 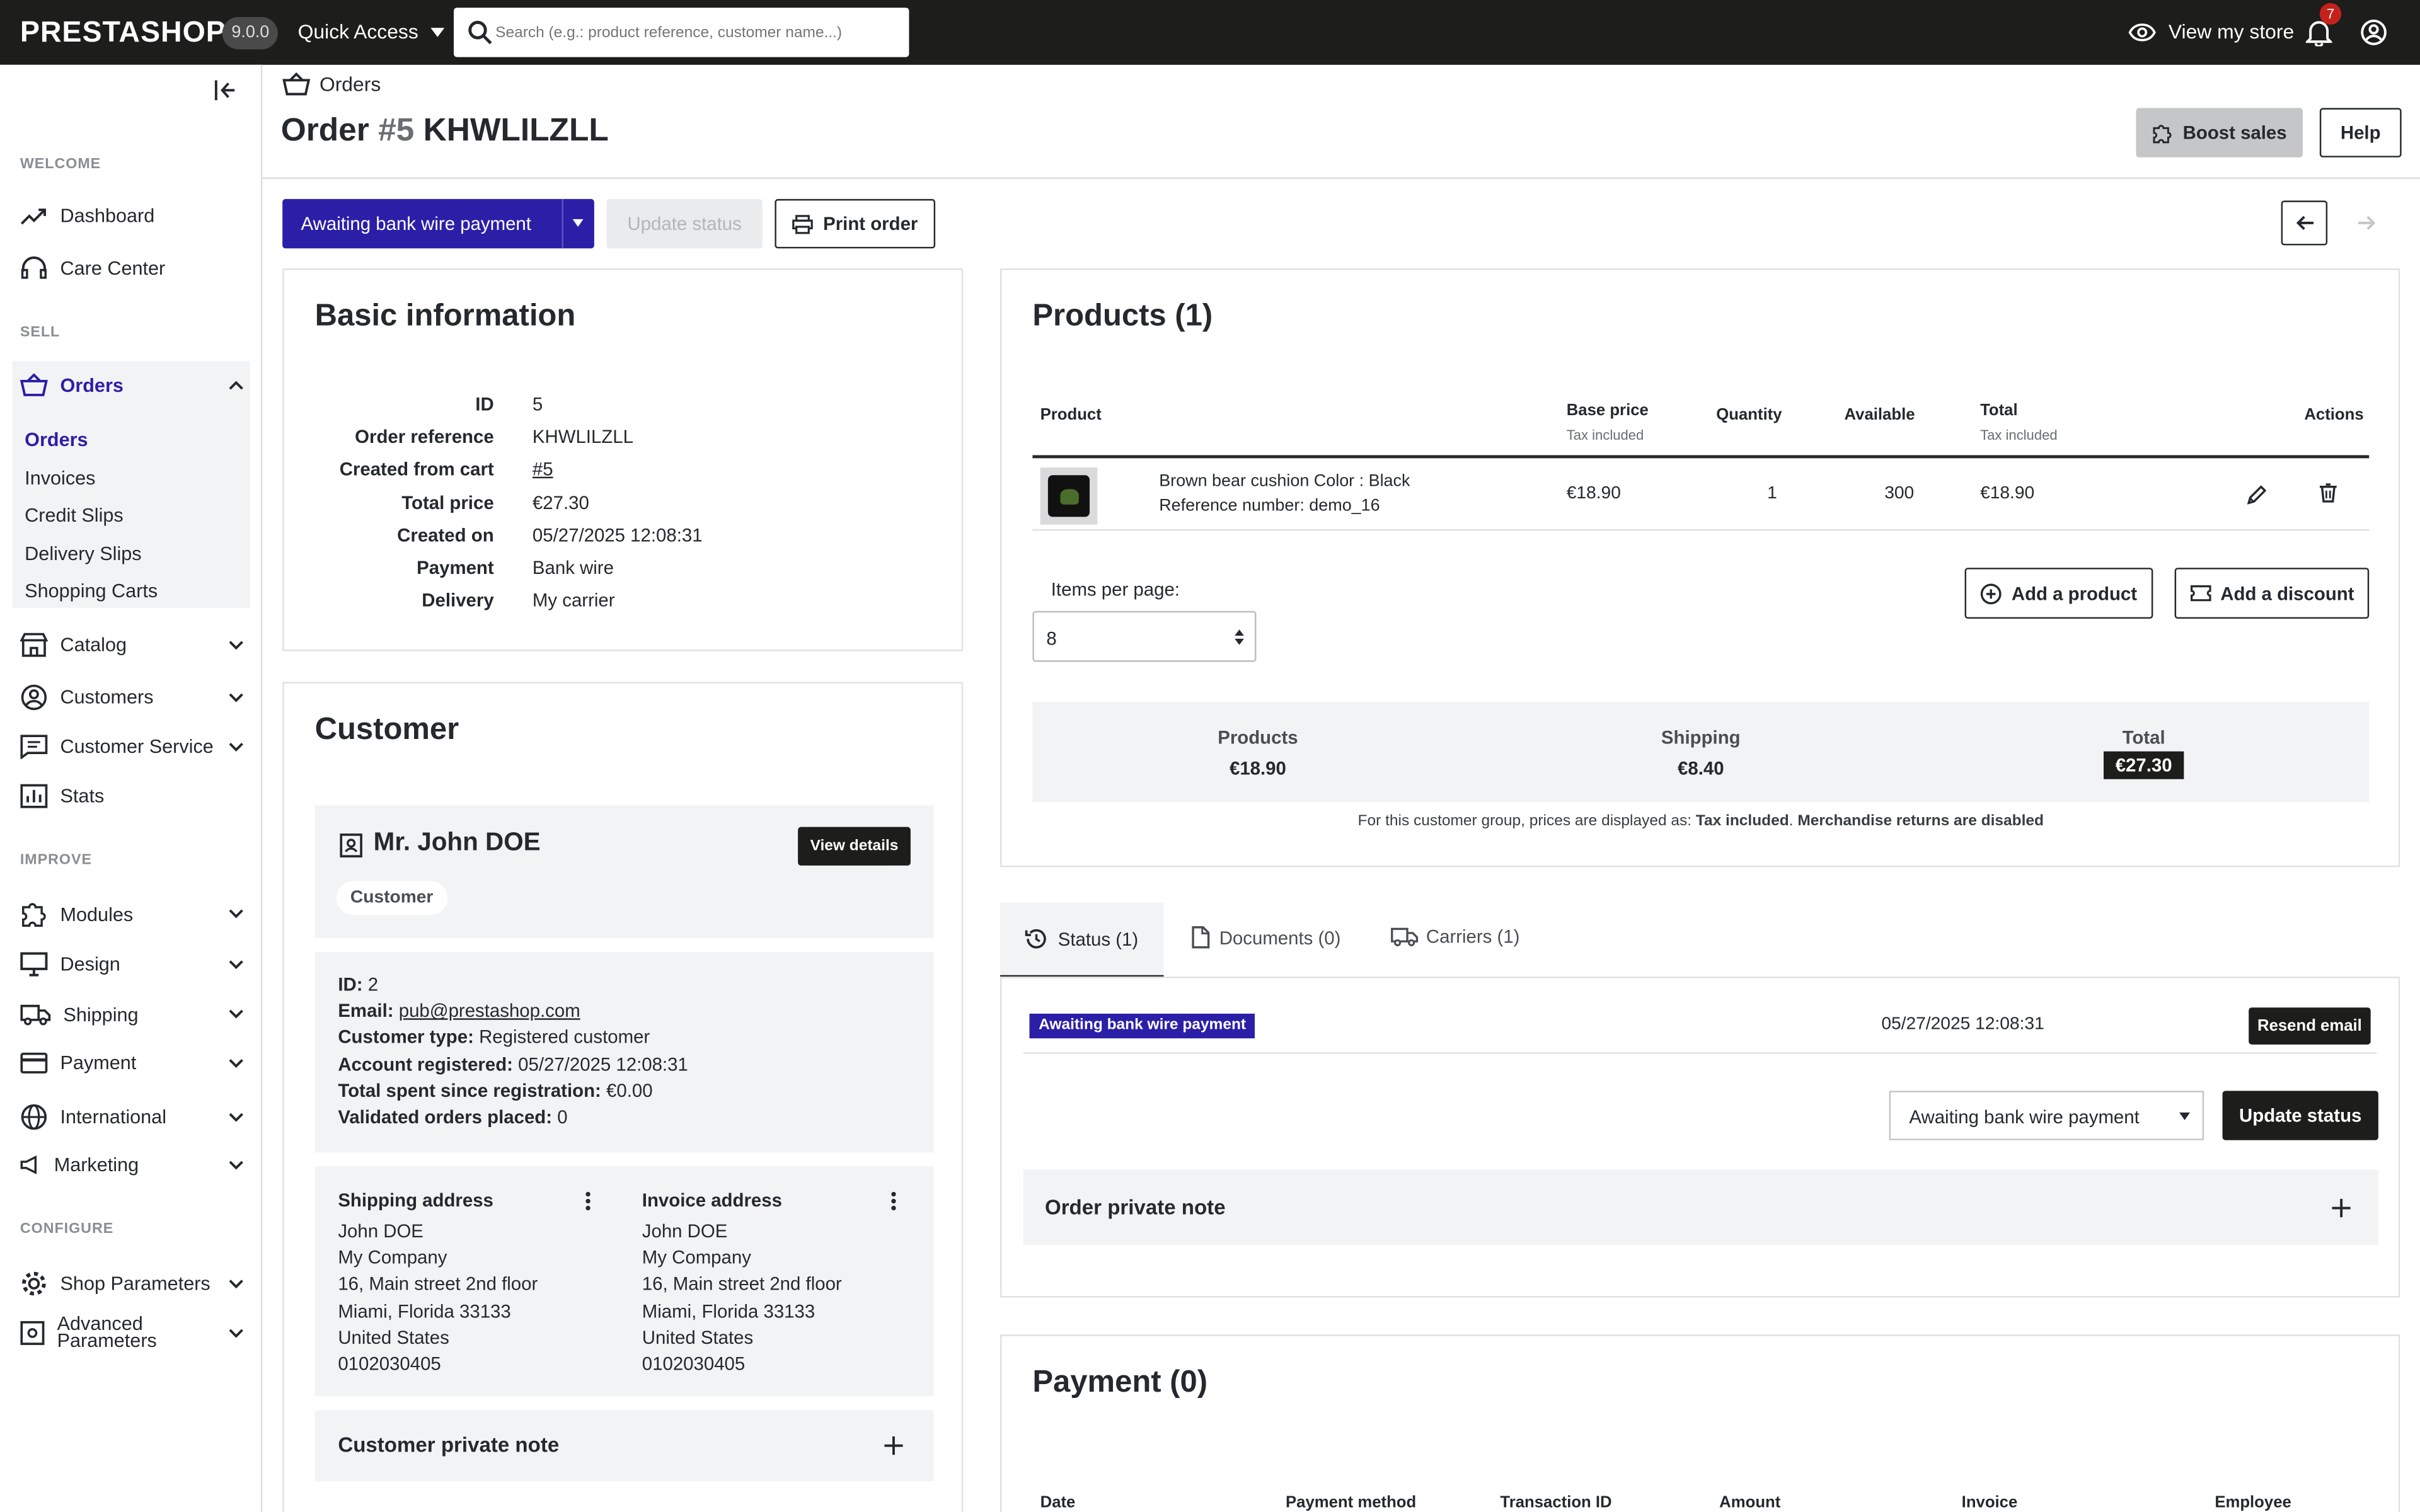 What do you see at coordinates (1284, 481) in the screenshot?
I see `product-name: Brown bear cushion Color : Black` at bounding box center [1284, 481].